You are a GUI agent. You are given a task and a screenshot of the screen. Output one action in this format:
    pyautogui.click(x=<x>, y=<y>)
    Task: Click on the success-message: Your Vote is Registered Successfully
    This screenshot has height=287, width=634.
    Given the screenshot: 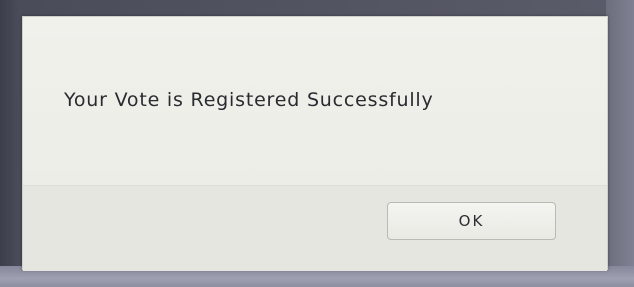 What is the action you would take?
    pyautogui.click(x=249, y=100)
    